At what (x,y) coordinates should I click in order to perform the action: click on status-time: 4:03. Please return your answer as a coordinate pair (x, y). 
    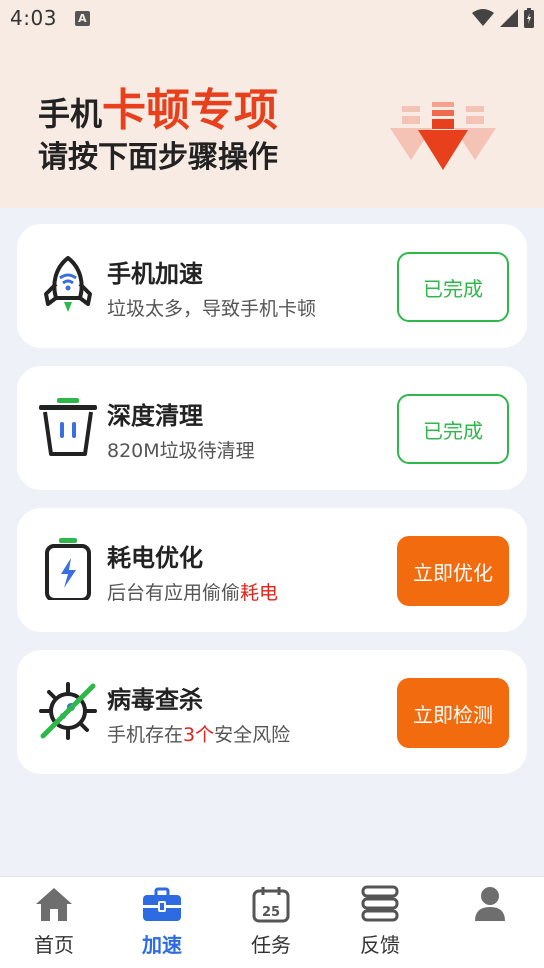
    Looking at the image, I should click on (33, 18).